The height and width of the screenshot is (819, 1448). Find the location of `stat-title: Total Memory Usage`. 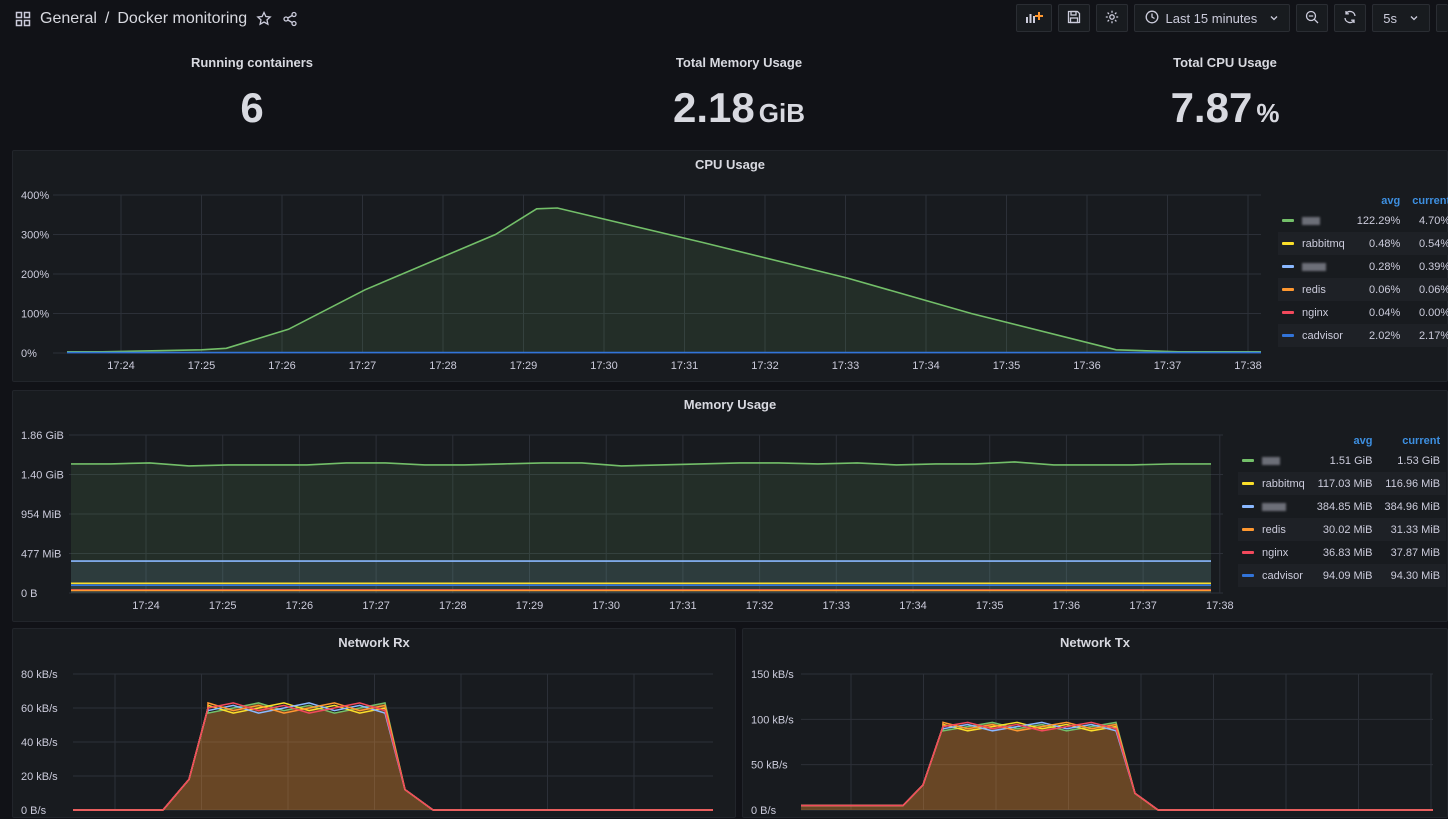

stat-title: Total Memory Usage is located at coordinates (739, 62).